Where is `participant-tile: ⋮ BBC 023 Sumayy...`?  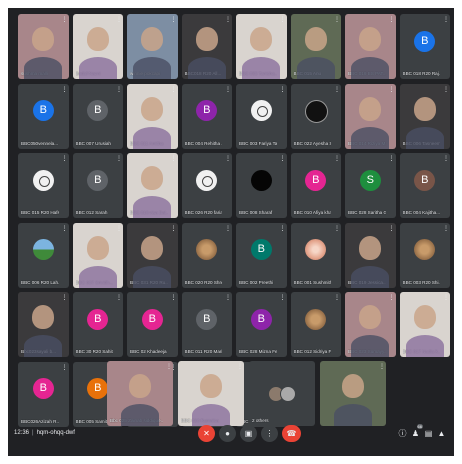 participant-tile: ⋮ BBC 023 Sumayy... is located at coordinates (370, 324).